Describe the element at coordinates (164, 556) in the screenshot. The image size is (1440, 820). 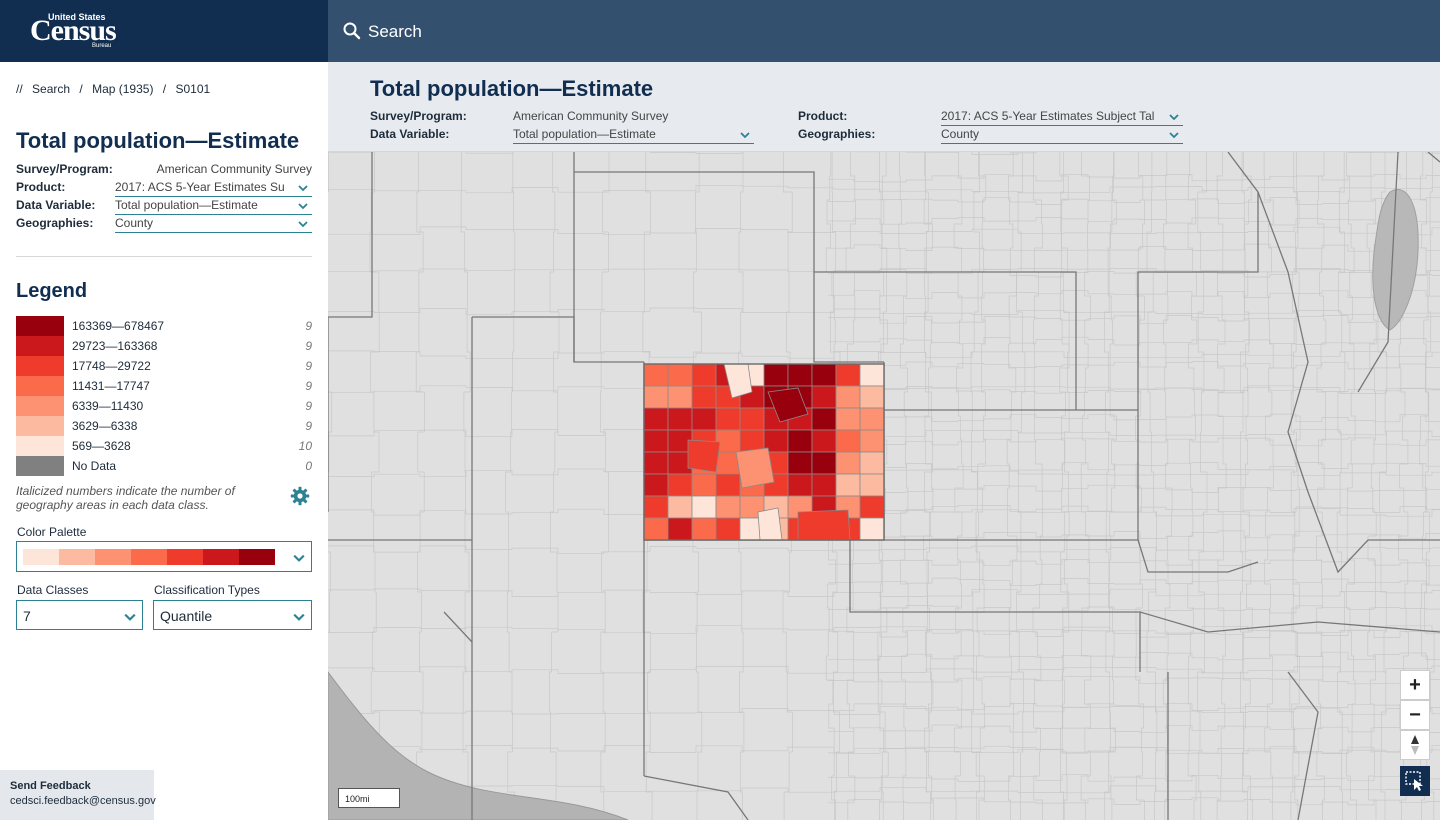
I see `color-palette-select` at that location.